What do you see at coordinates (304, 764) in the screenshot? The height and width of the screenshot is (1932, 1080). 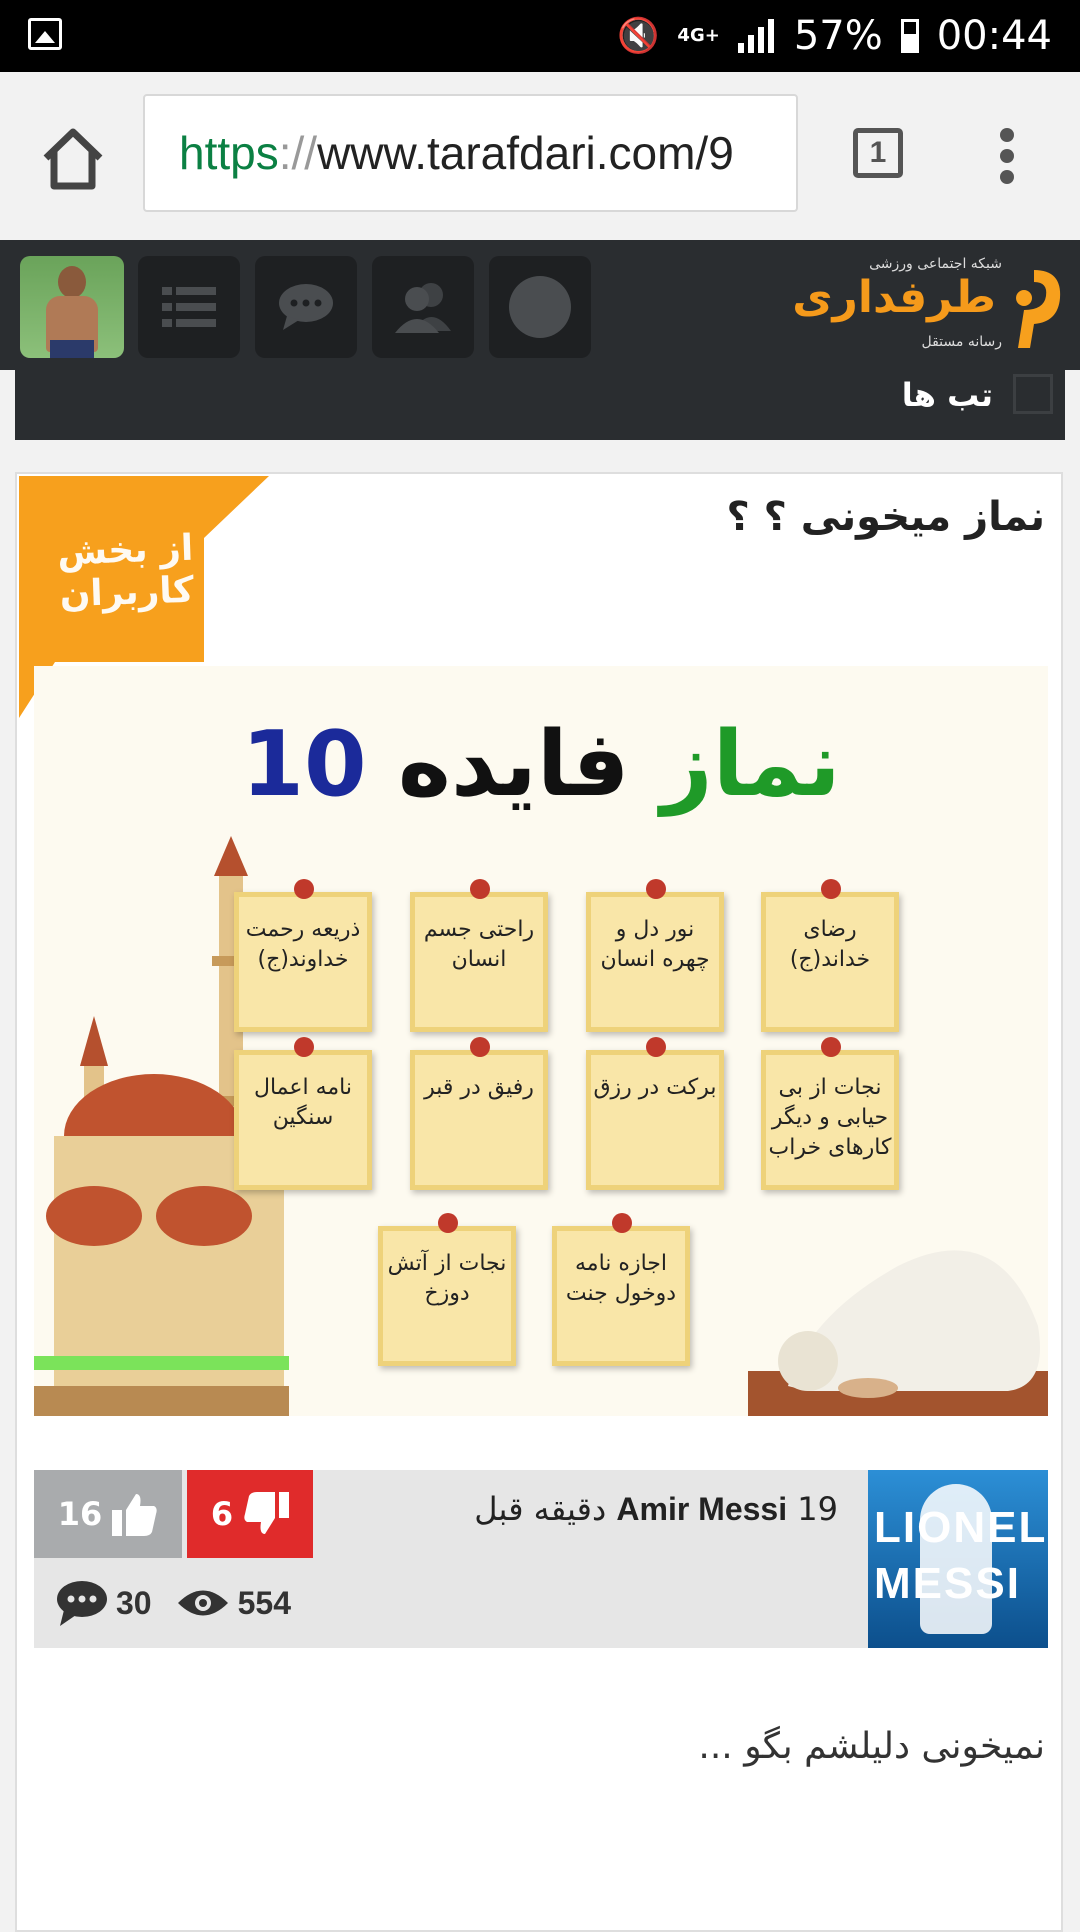 I see `headline-blue: 10` at bounding box center [304, 764].